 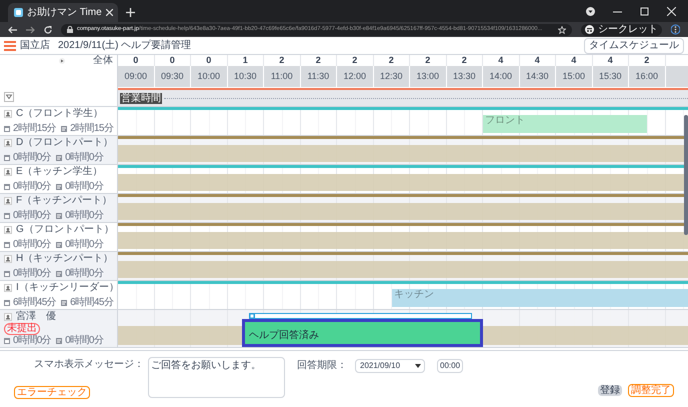 I want to click on tab-title: お助けマン Time, so click(x=64, y=13).